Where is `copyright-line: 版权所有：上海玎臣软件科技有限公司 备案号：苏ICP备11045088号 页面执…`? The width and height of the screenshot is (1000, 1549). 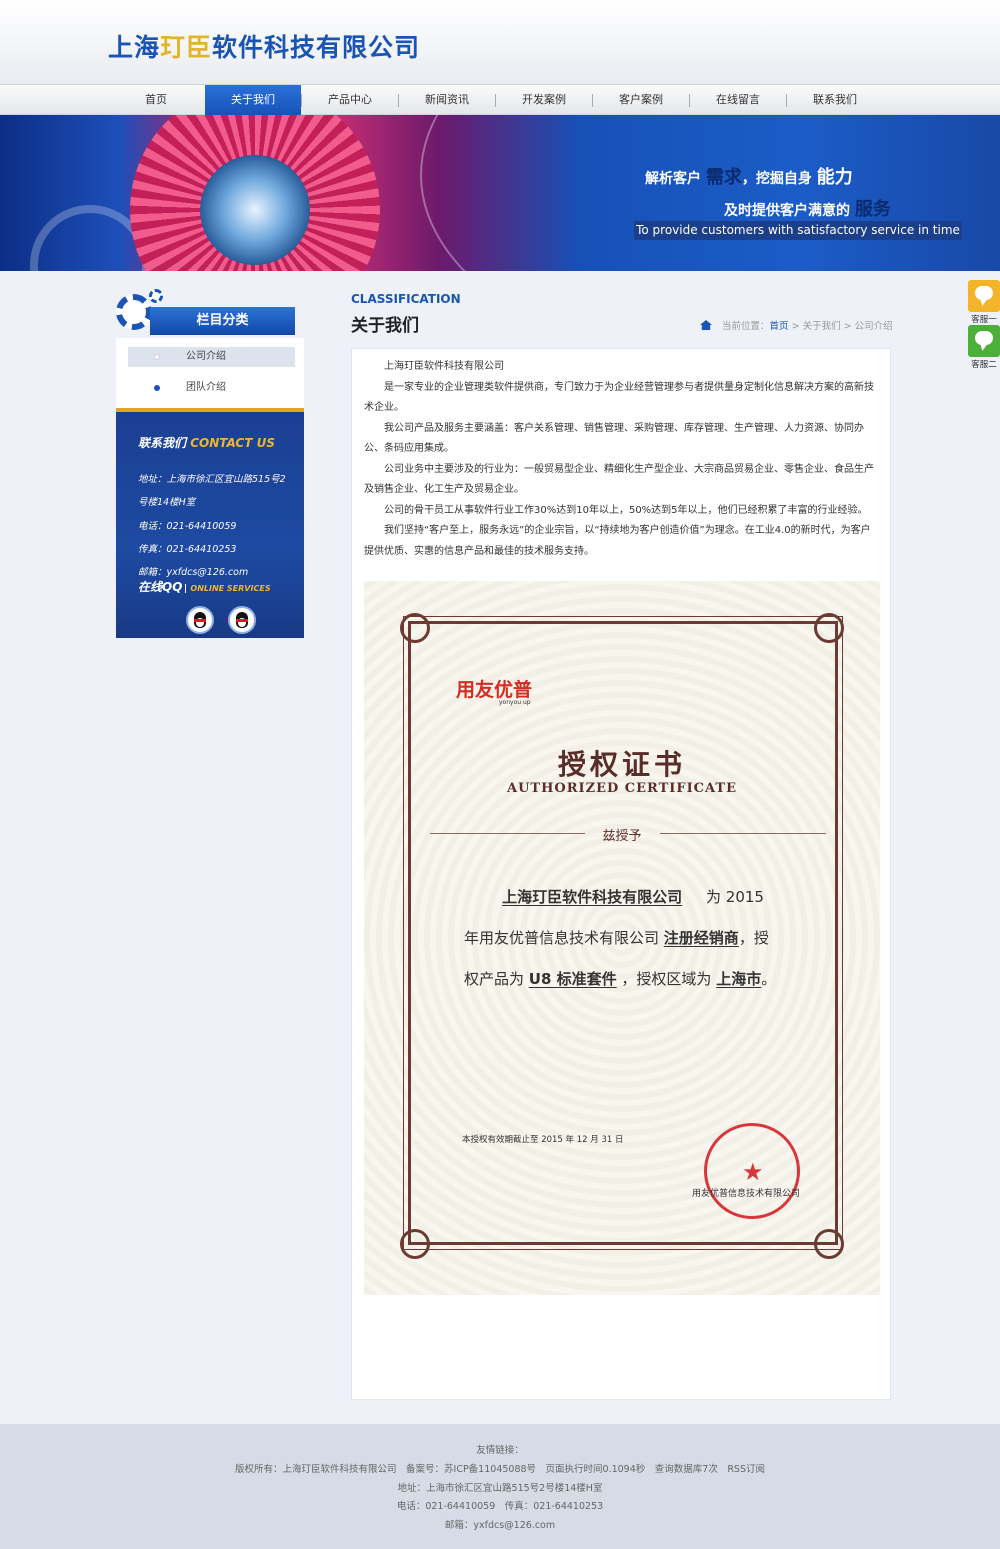
copyright-line: 版权所有：上海玎臣软件科技有限公司 备案号：苏ICP备11045088号 页面执… is located at coordinates (500, 1469).